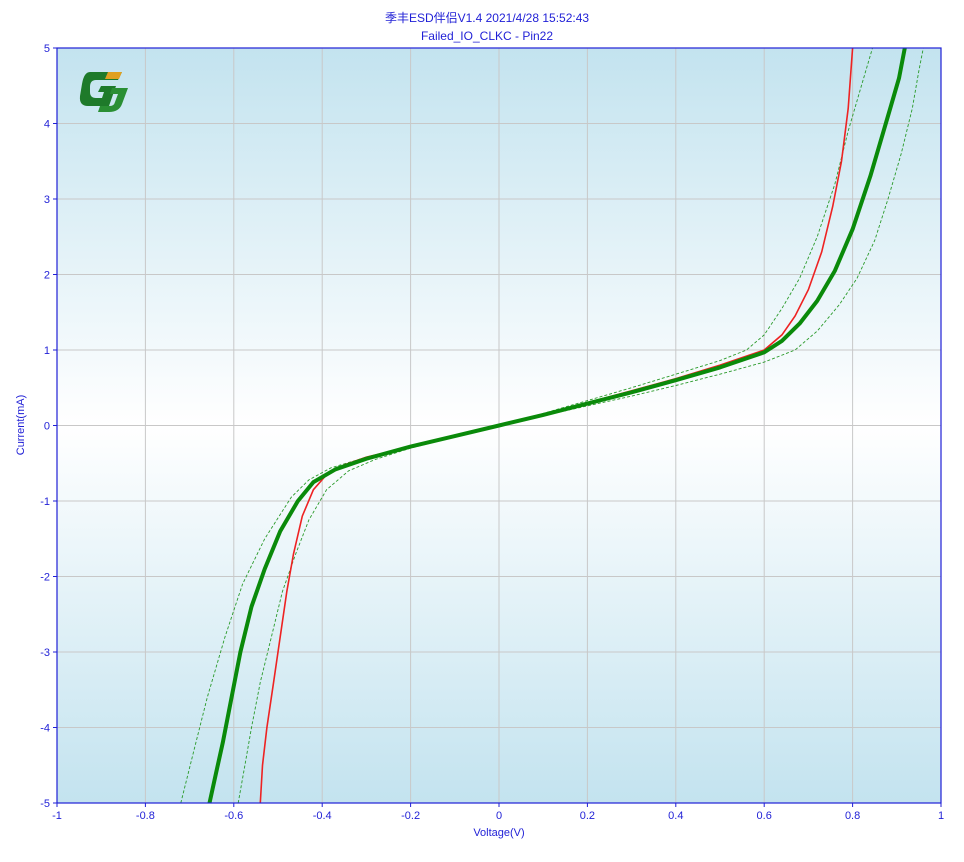  I want to click on x-axis: -1 -0.8 -0.6 -0.4 -0.2 0 0.2 0.4 0.6 0.8 1, so click(498, 812).